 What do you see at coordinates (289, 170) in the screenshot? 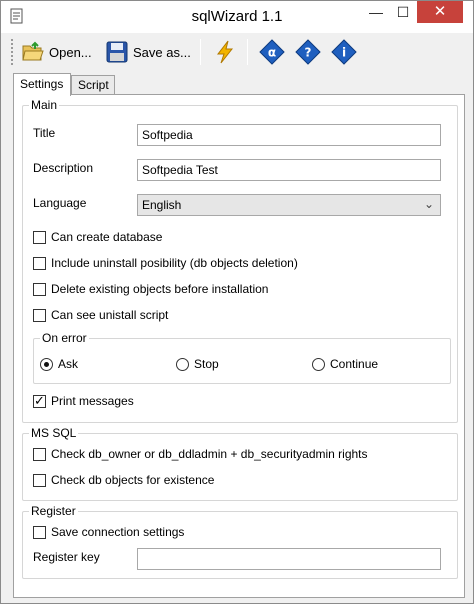
I see `description-input: Softpedia Test` at bounding box center [289, 170].